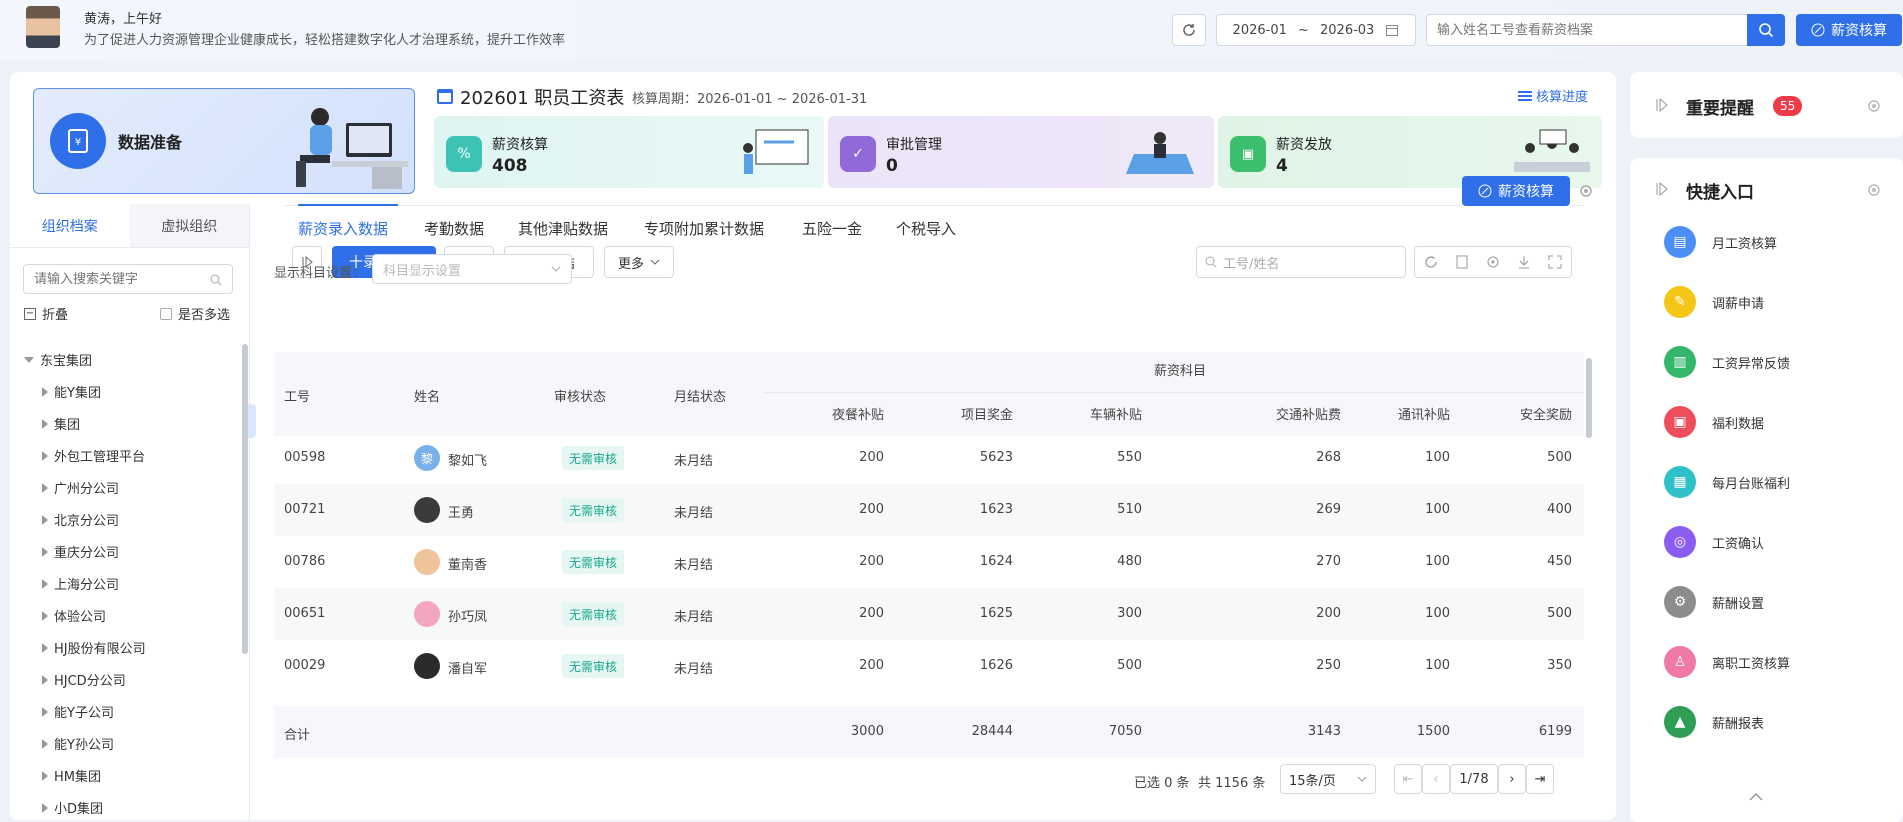 The width and height of the screenshot is (1903, 822). I want to click on tree-node: HM集团, so click(71, 775).